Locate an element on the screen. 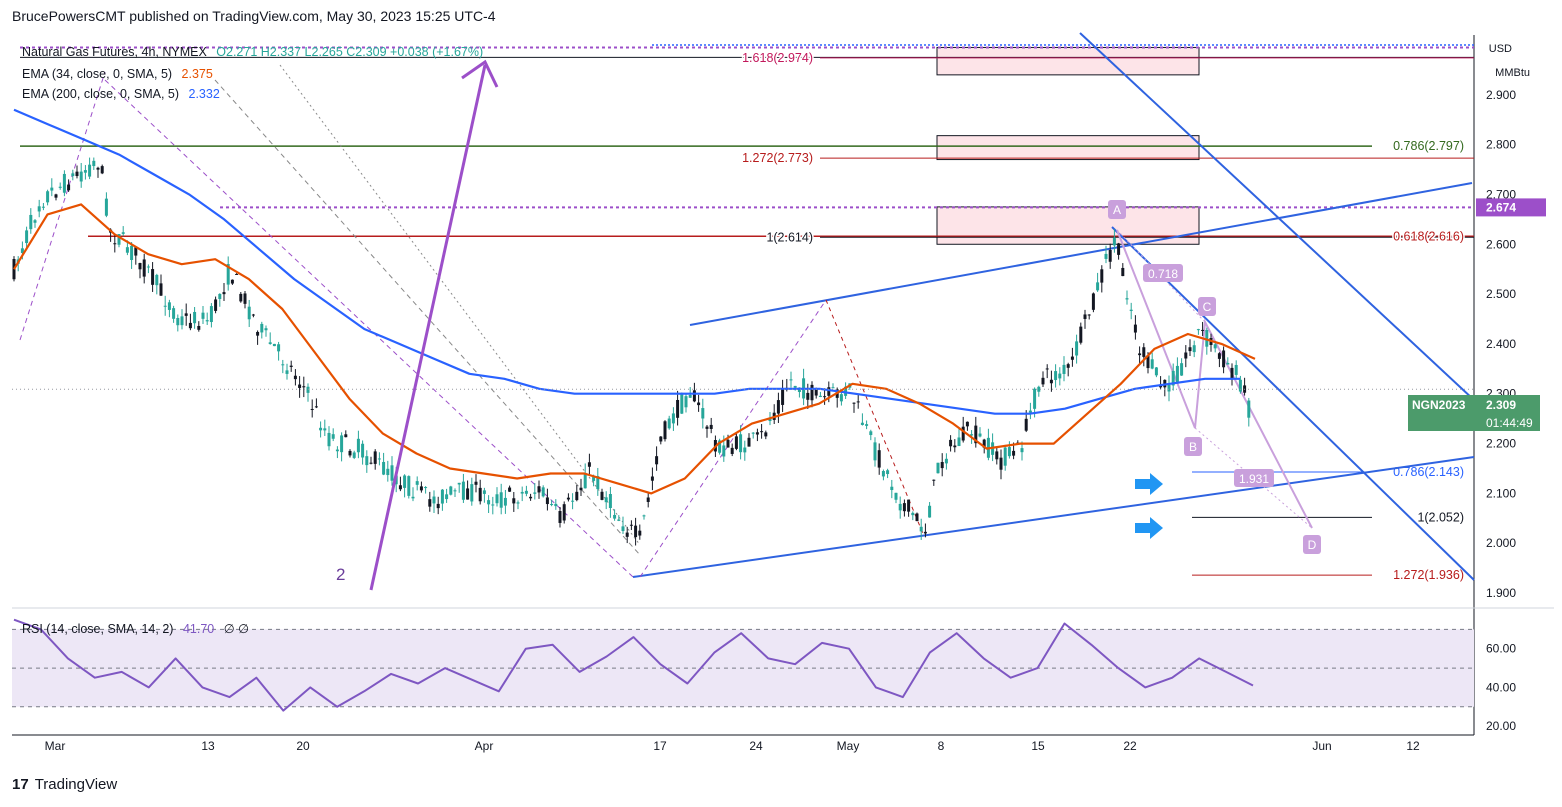 This screenshot has width=1562, height=807. y-tick-label: 2.800 is located at coordinates (1501, 145).